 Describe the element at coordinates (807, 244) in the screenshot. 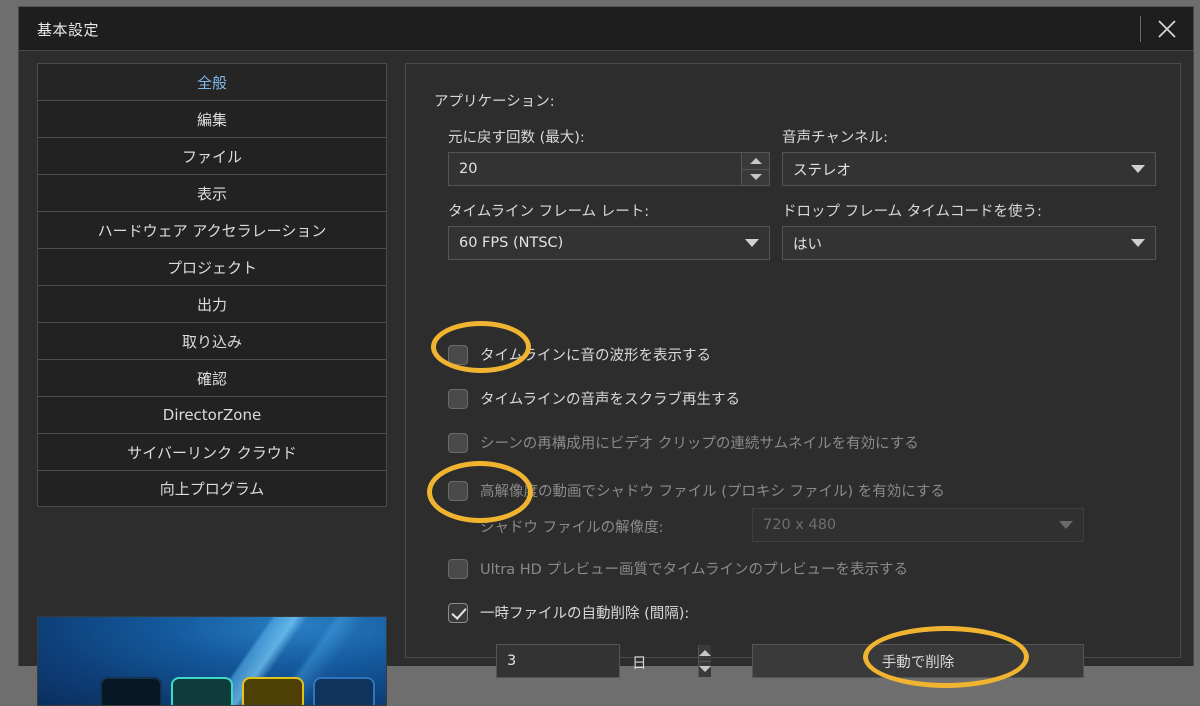

I see `drop-frame-timecode-value: はい` at that location.